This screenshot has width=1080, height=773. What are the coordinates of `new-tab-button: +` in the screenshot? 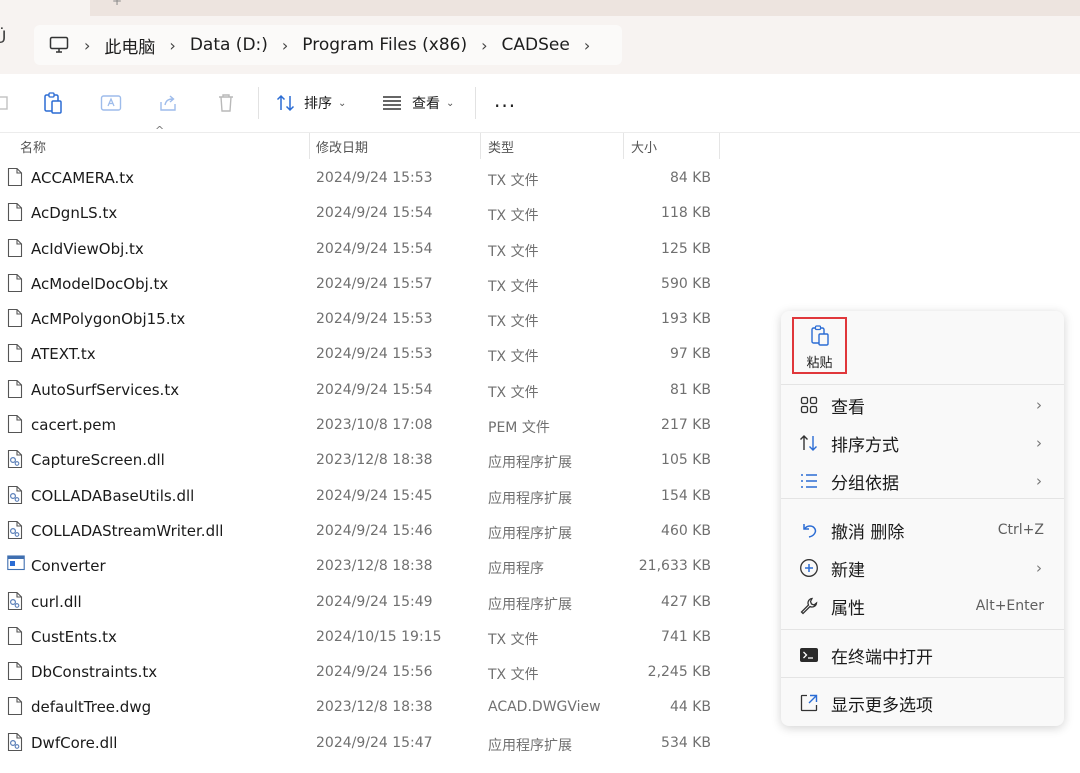 It's located at (117, 4).